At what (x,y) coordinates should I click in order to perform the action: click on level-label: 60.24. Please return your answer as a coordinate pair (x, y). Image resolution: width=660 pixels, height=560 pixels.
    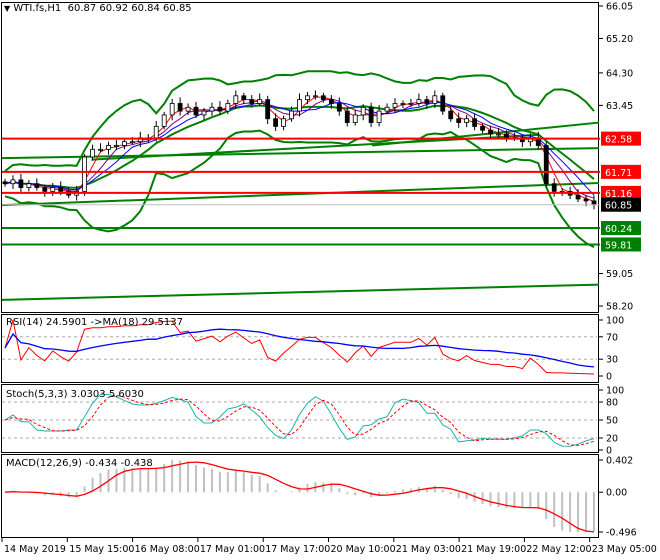
    Looking at the image, I should click on (618, 229).